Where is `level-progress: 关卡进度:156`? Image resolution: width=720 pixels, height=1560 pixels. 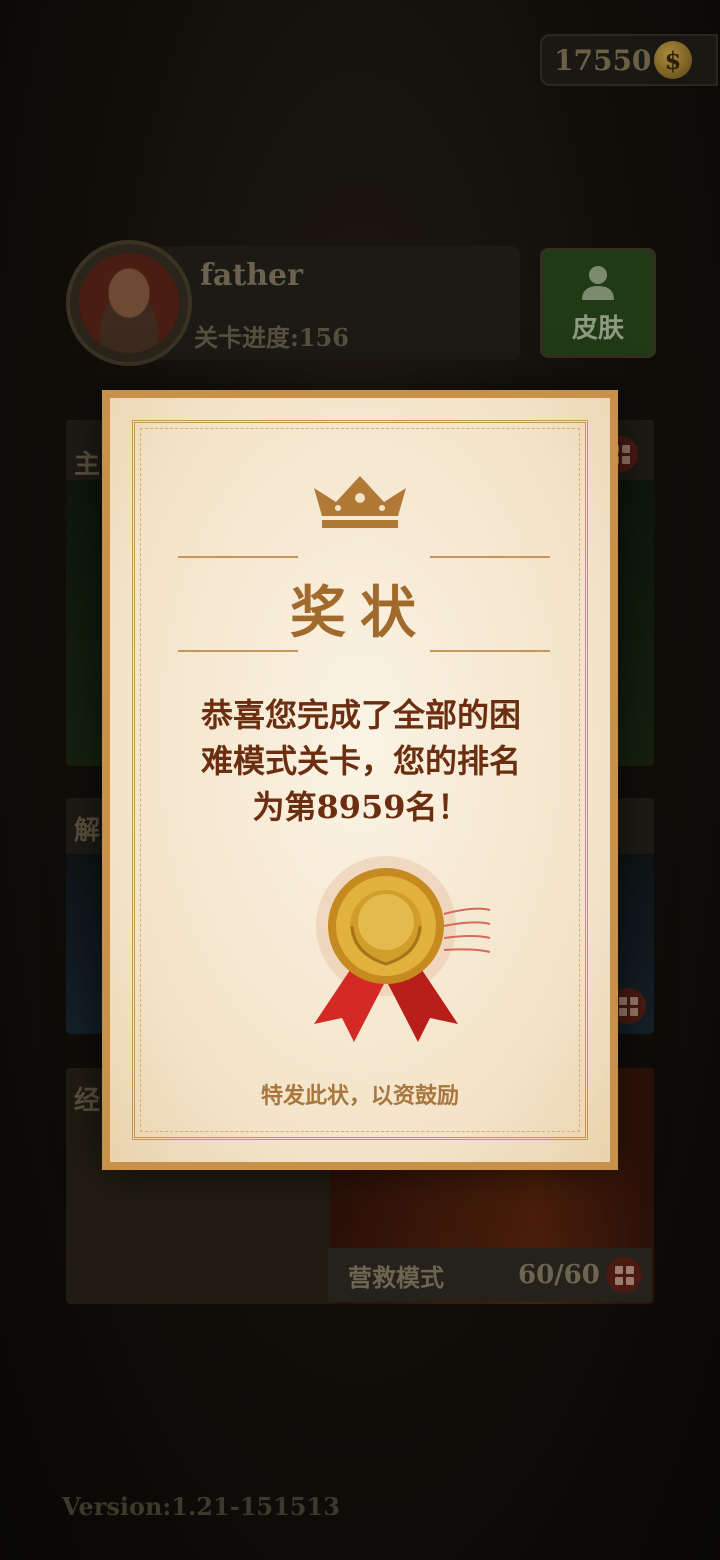
level-progress: 关卡进度:156 is located at coordinates (271, 337).